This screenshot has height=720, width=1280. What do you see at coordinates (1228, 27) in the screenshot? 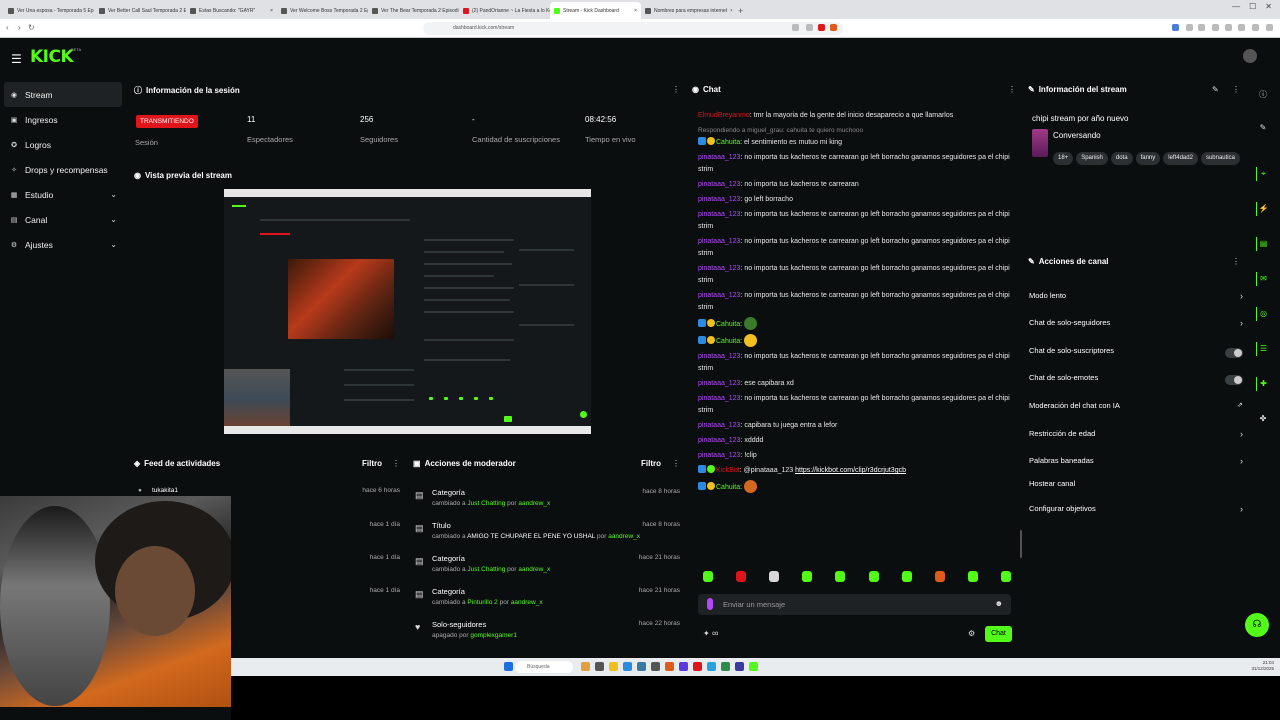
I see `wallet-icon` at bounding box center [1228, 27].